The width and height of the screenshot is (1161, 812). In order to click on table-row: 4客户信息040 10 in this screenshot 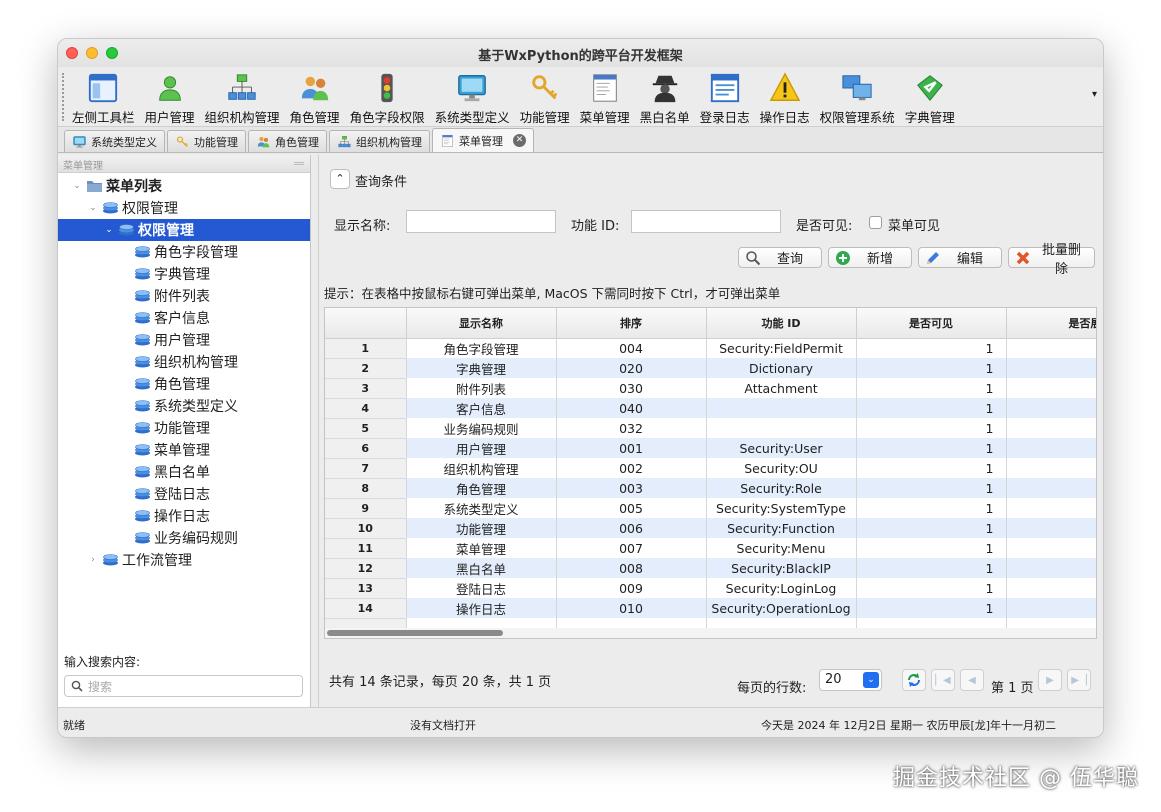, I will do `click(710, 408)`.